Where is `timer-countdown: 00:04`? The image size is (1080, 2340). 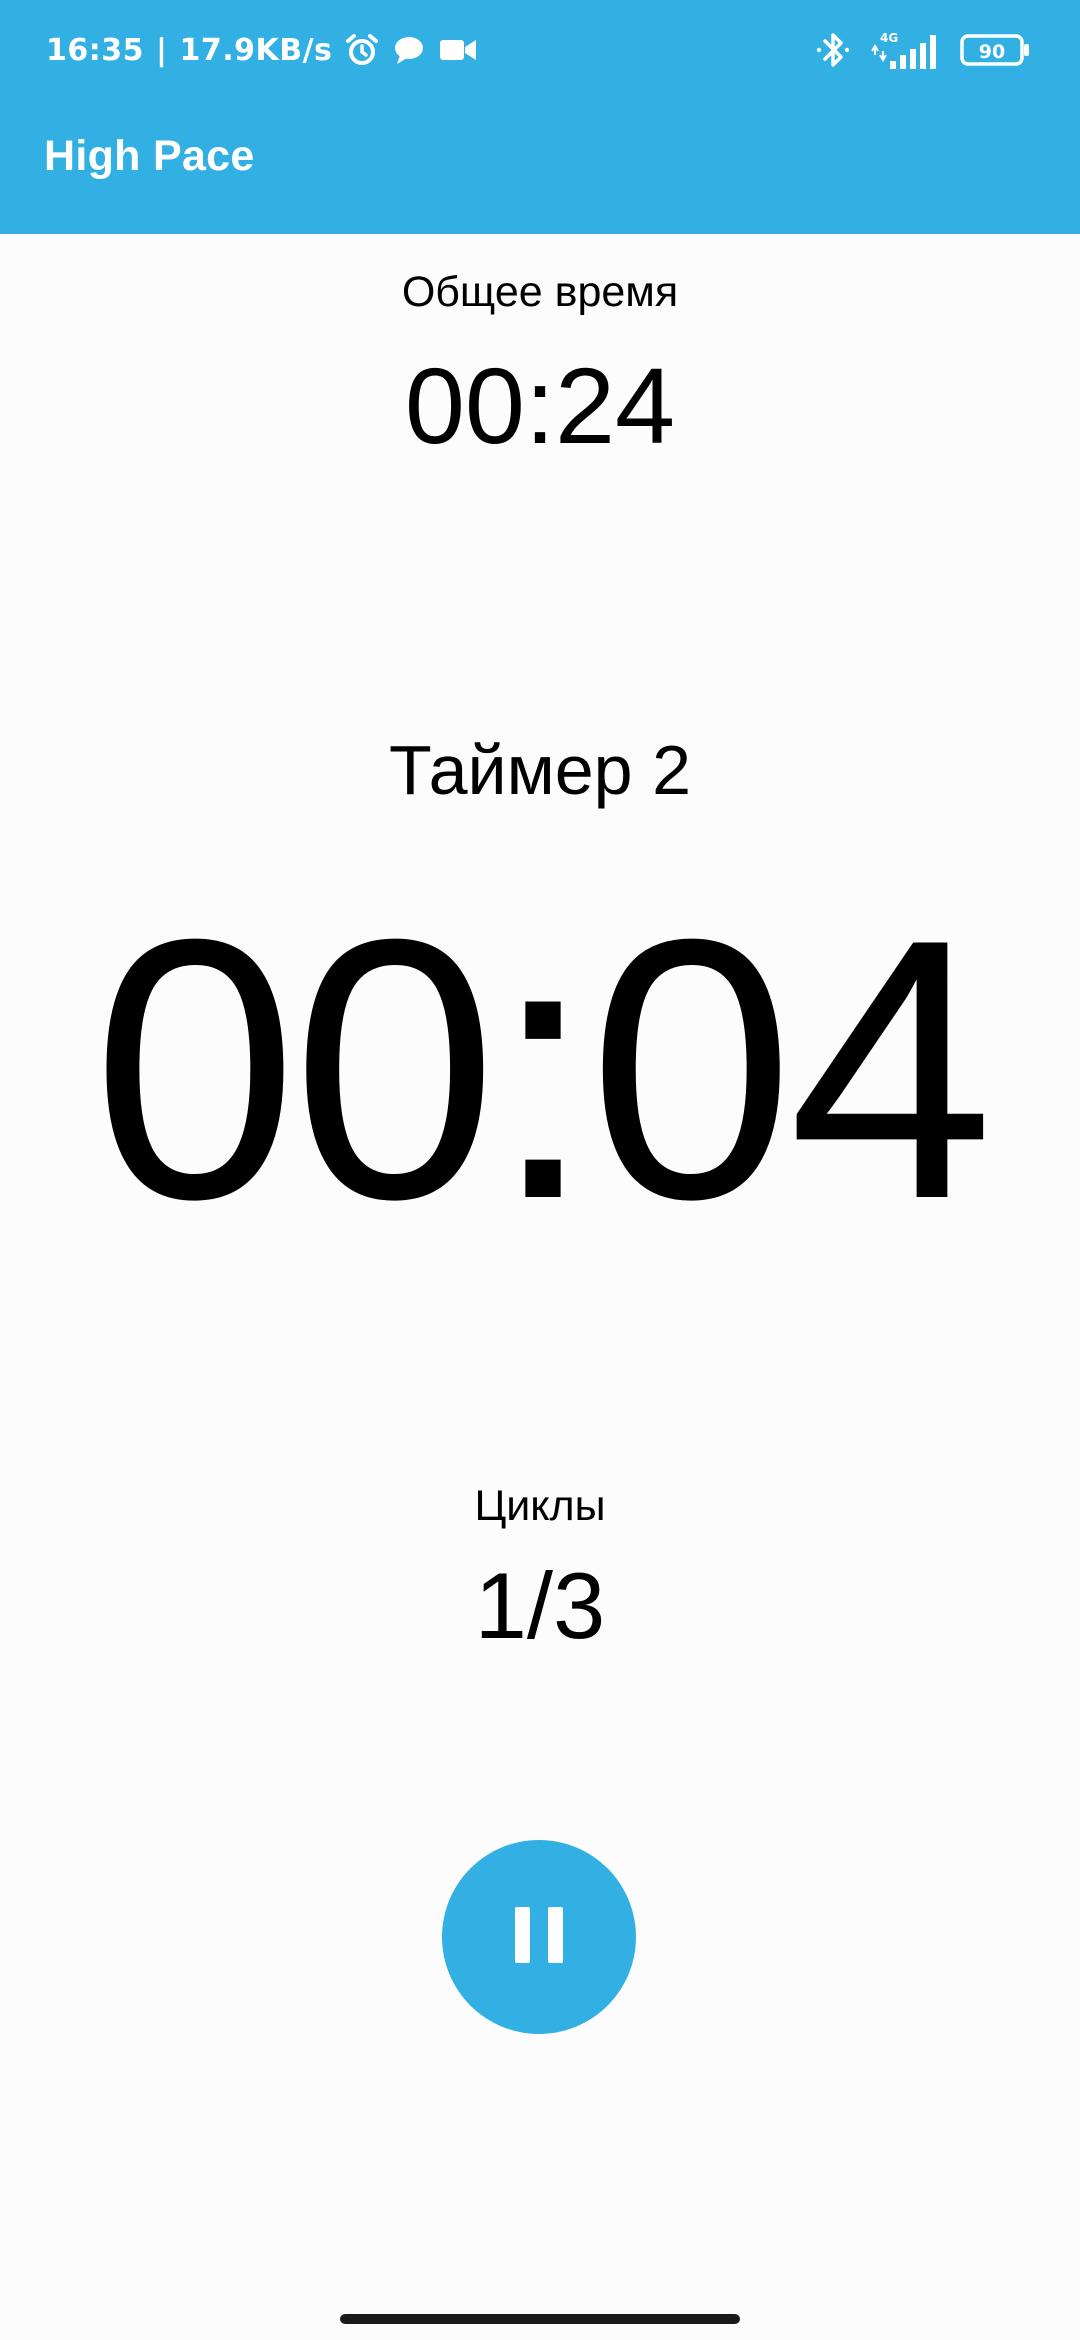
timer-countdown: 00:04 is located at coordinates (543, 1069).